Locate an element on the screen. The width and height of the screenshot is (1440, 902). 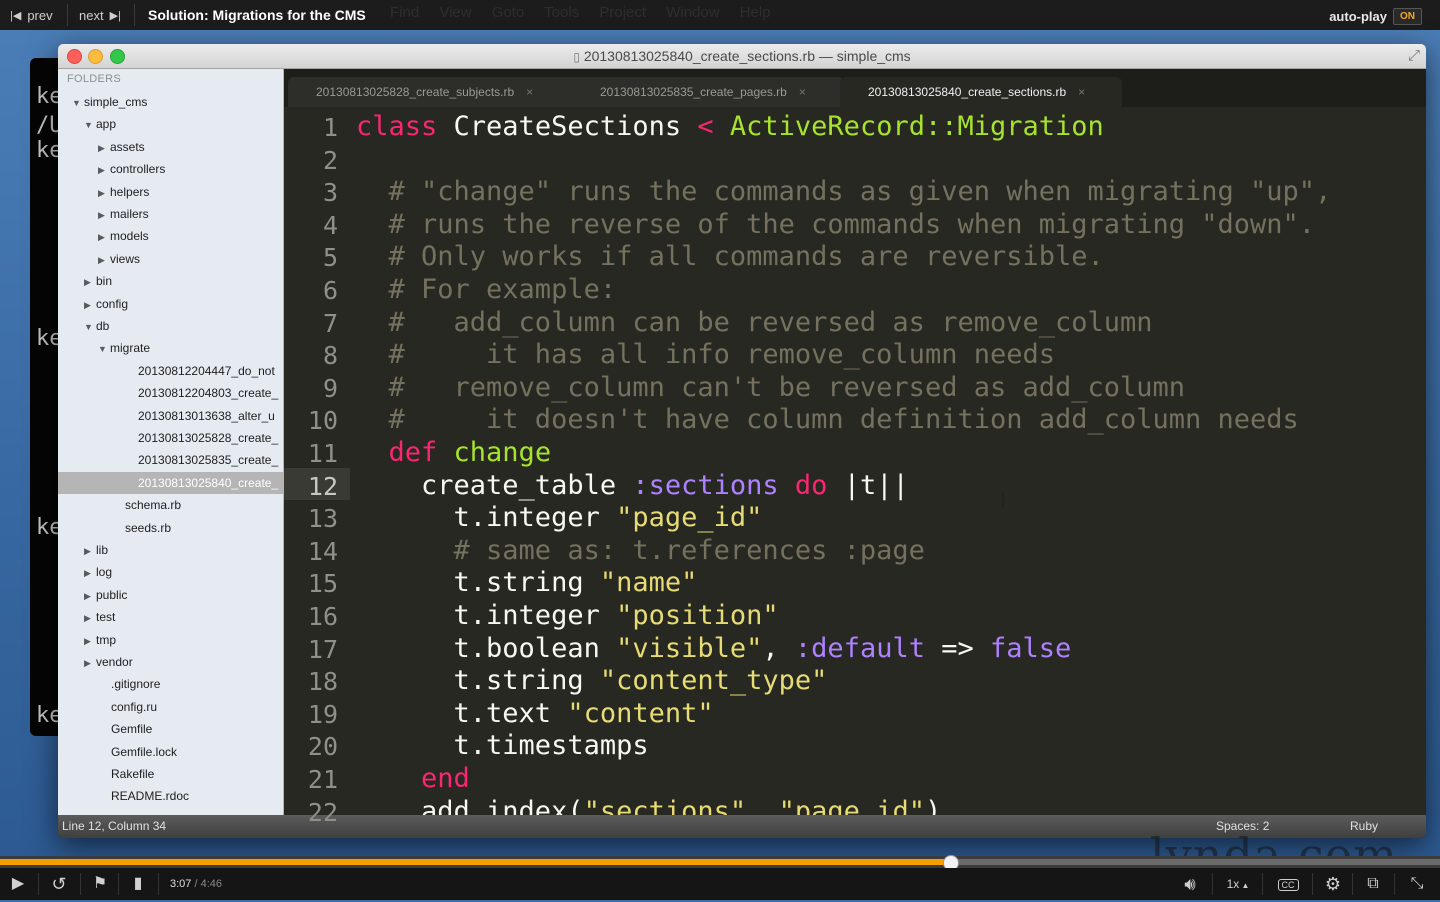
sidebar-item: 20130812204447_do_not is located at coordinates (200, 371).